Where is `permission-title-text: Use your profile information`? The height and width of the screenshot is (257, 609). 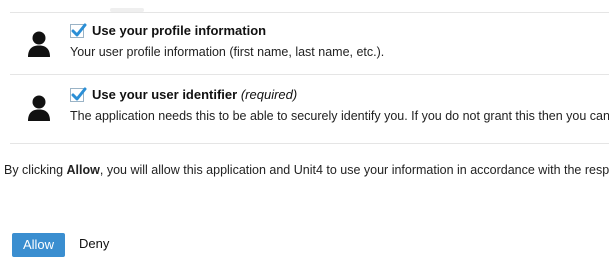 permission-title-text: Use your profile information is located at coordinates (179, 30).